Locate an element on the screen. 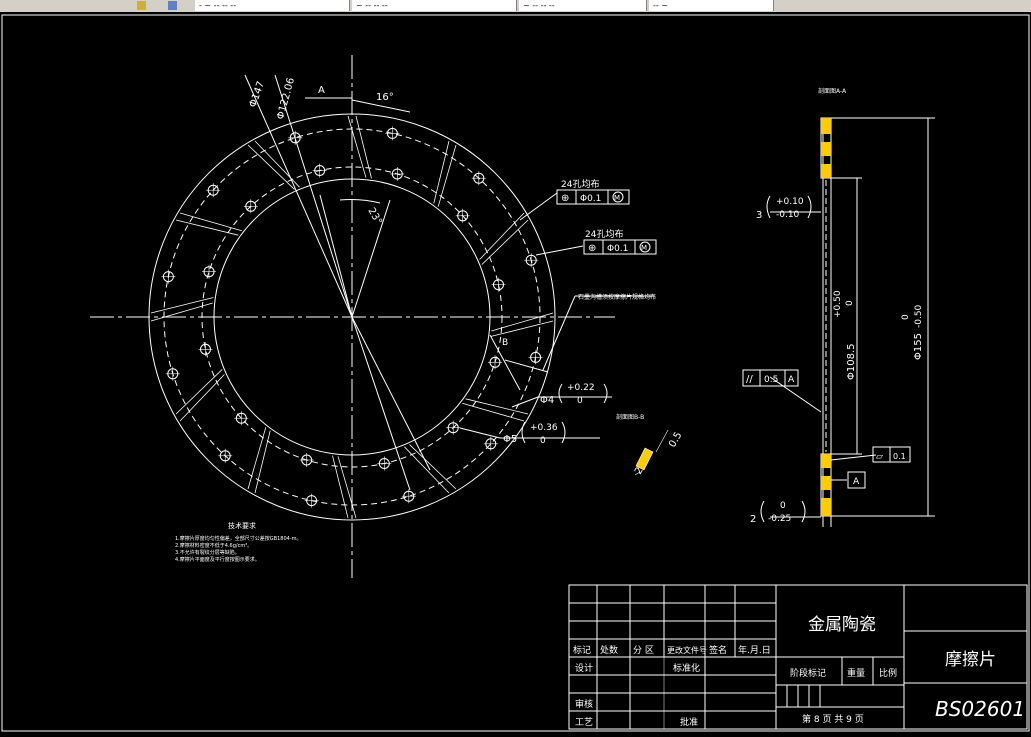 Image resolution: width=1031 pixels, height=737 pixels. drawing-number: BS02601 is located at coordinates (980, 709).